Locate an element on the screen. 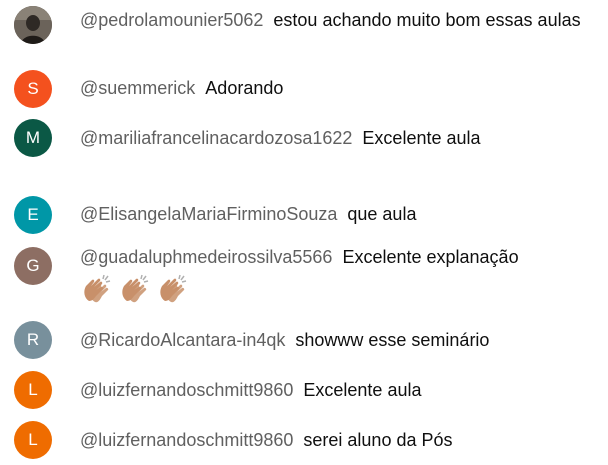 This screenshot has width=608, height=465. message-text: que aula is located at coordinates (382, 214).